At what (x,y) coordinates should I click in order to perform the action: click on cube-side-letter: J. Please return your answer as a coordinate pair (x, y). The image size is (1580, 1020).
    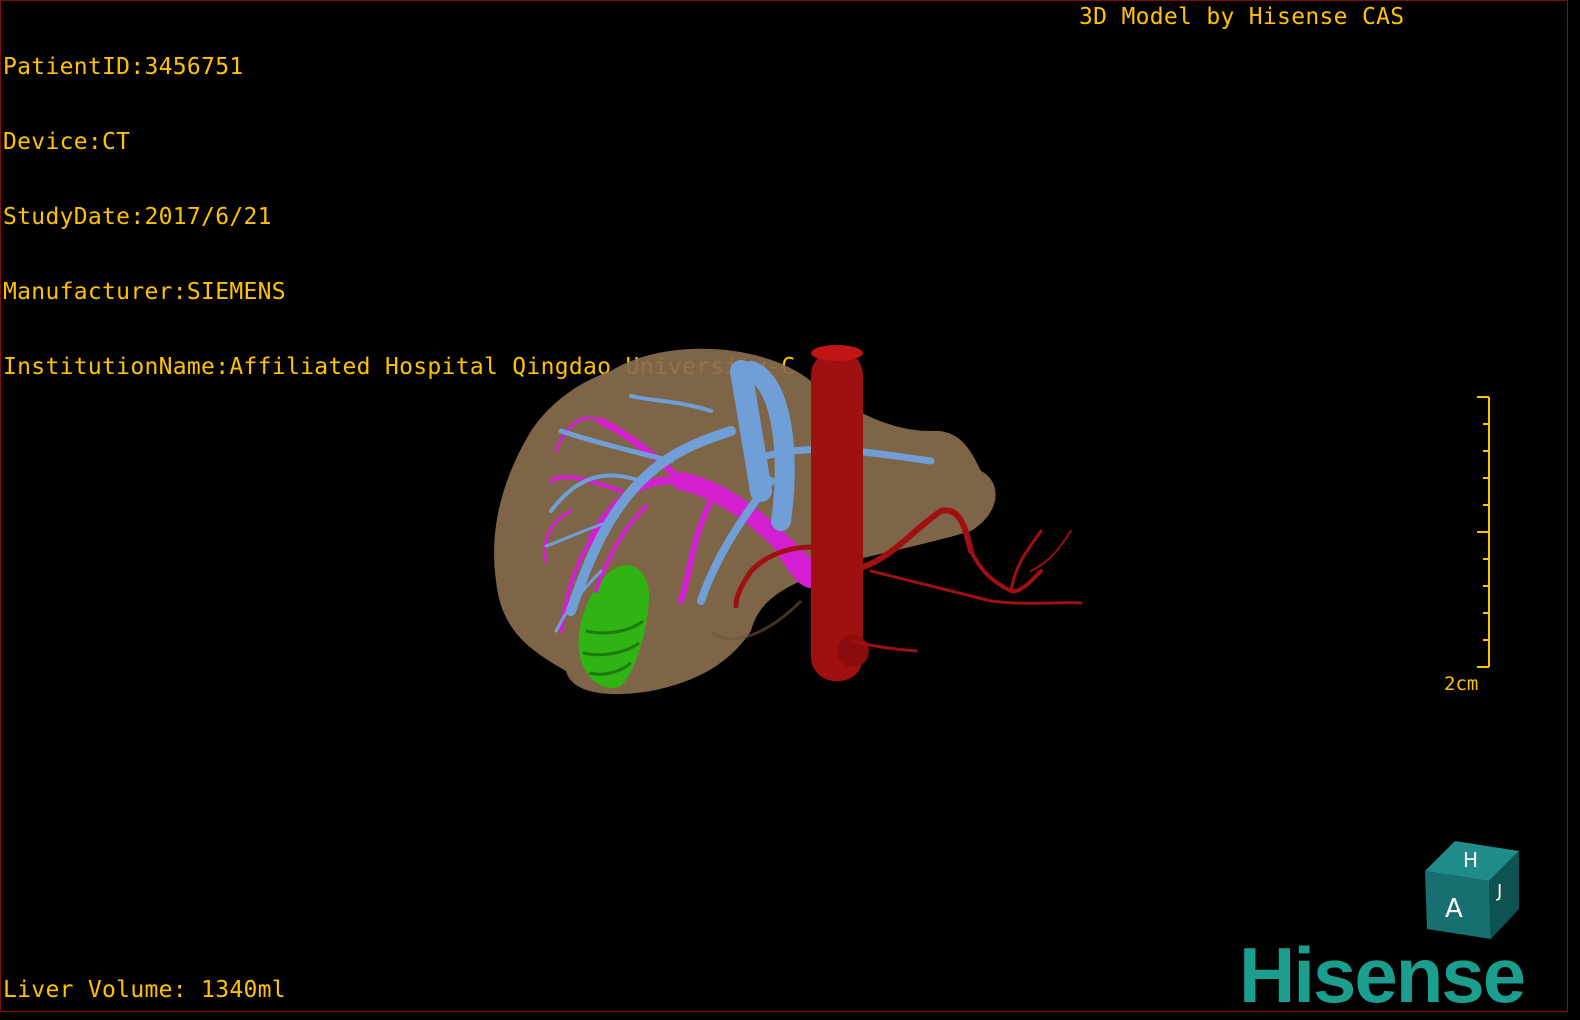
    Looking at the image, I should click on (1499, 891).